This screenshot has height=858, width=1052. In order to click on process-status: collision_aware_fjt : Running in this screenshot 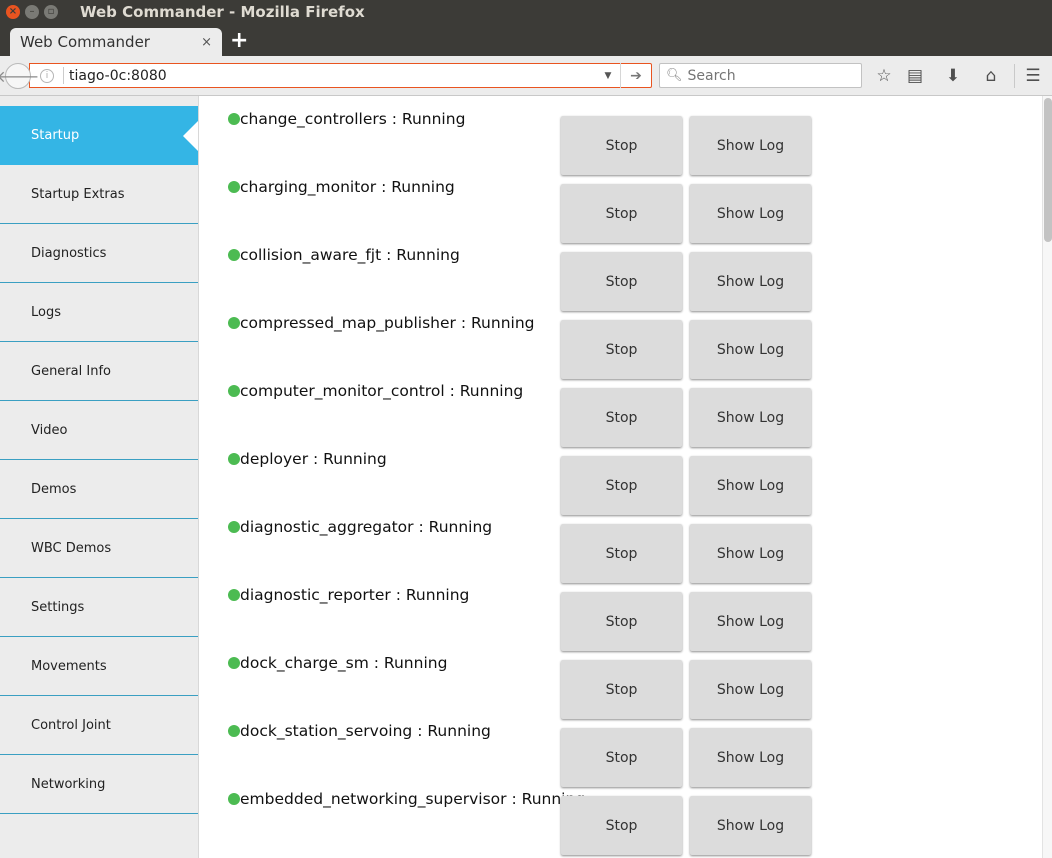, I will do `click(344, 255)`.